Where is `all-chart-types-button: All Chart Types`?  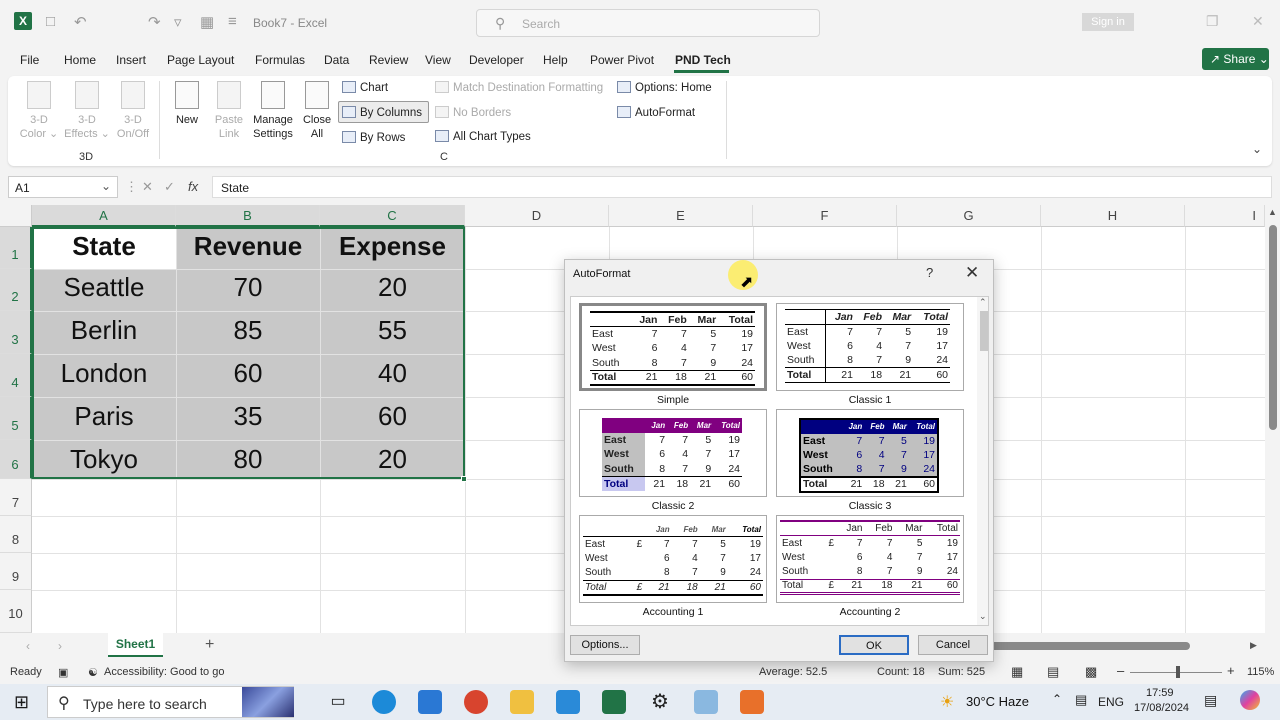
all-chart-types-button: All Chart Types is located at coordinates (483, 136).